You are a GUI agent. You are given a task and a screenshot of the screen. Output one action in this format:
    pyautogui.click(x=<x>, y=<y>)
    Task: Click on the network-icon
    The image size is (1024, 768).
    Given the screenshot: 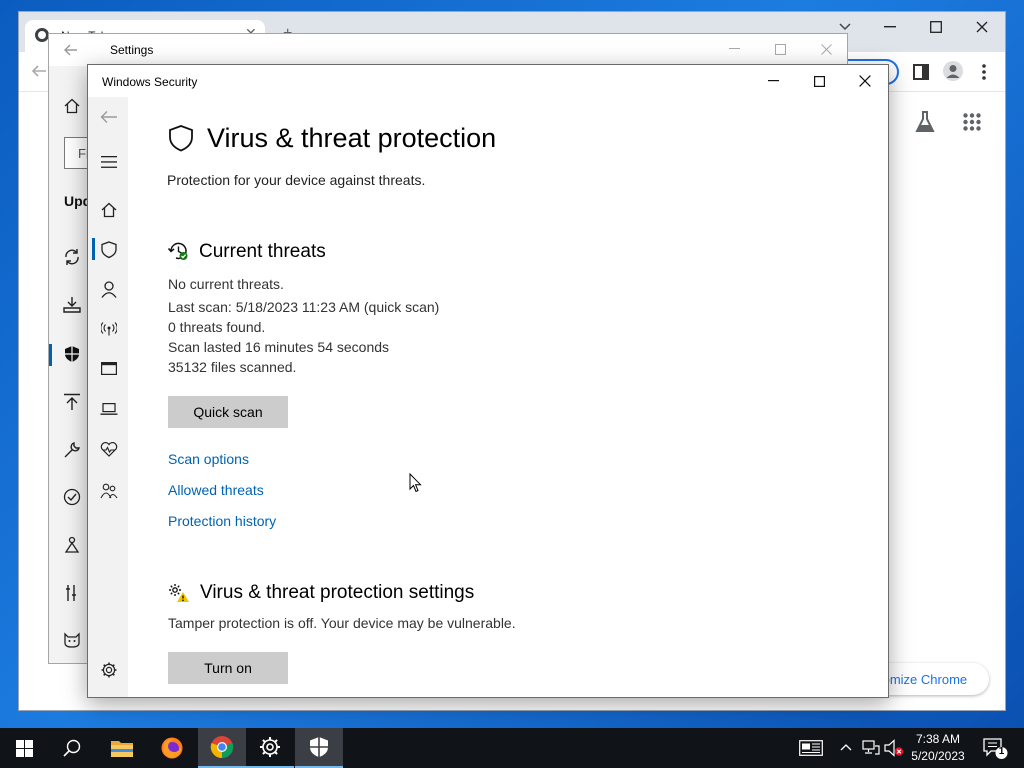 What is the action you would take?
    pyautogui.click(x=871, y=748)
    